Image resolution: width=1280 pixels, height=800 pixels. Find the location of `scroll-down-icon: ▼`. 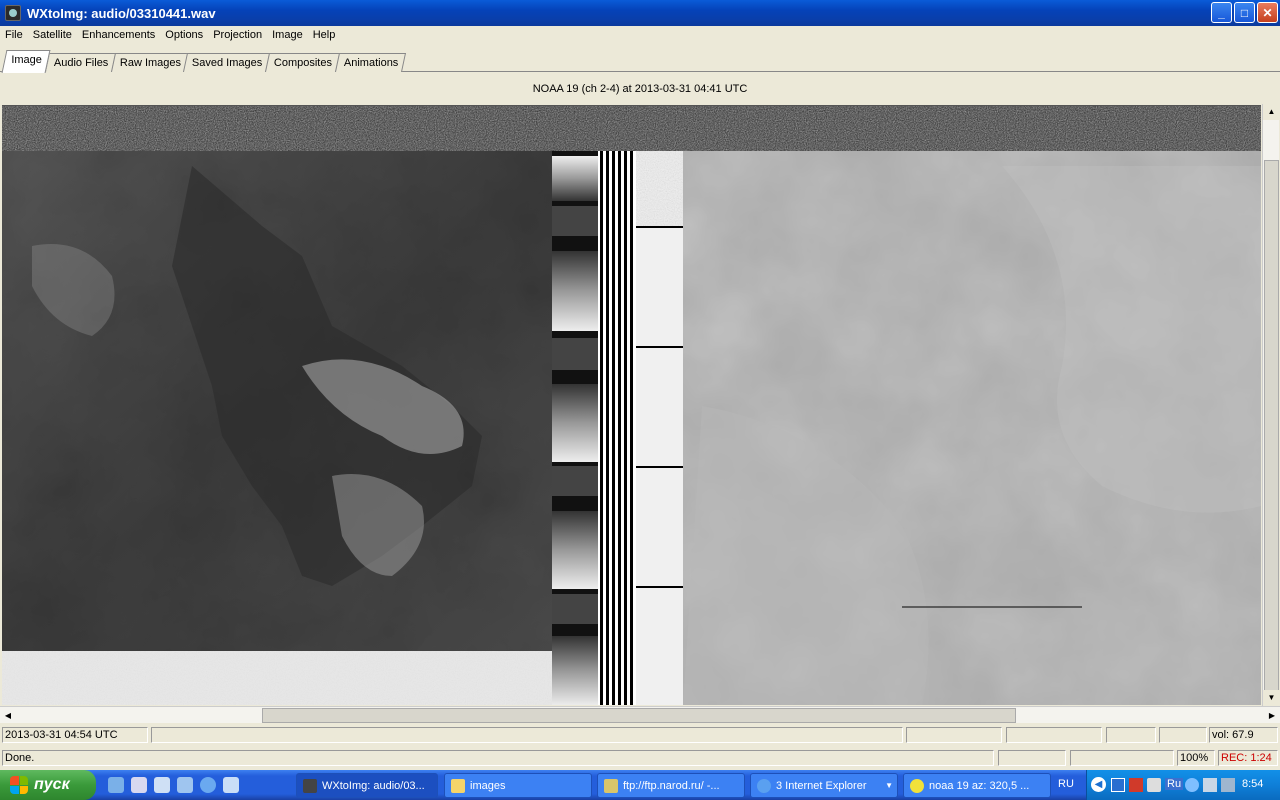

scroll-down-icon: ▼ is located at coordinates (1271, 698).